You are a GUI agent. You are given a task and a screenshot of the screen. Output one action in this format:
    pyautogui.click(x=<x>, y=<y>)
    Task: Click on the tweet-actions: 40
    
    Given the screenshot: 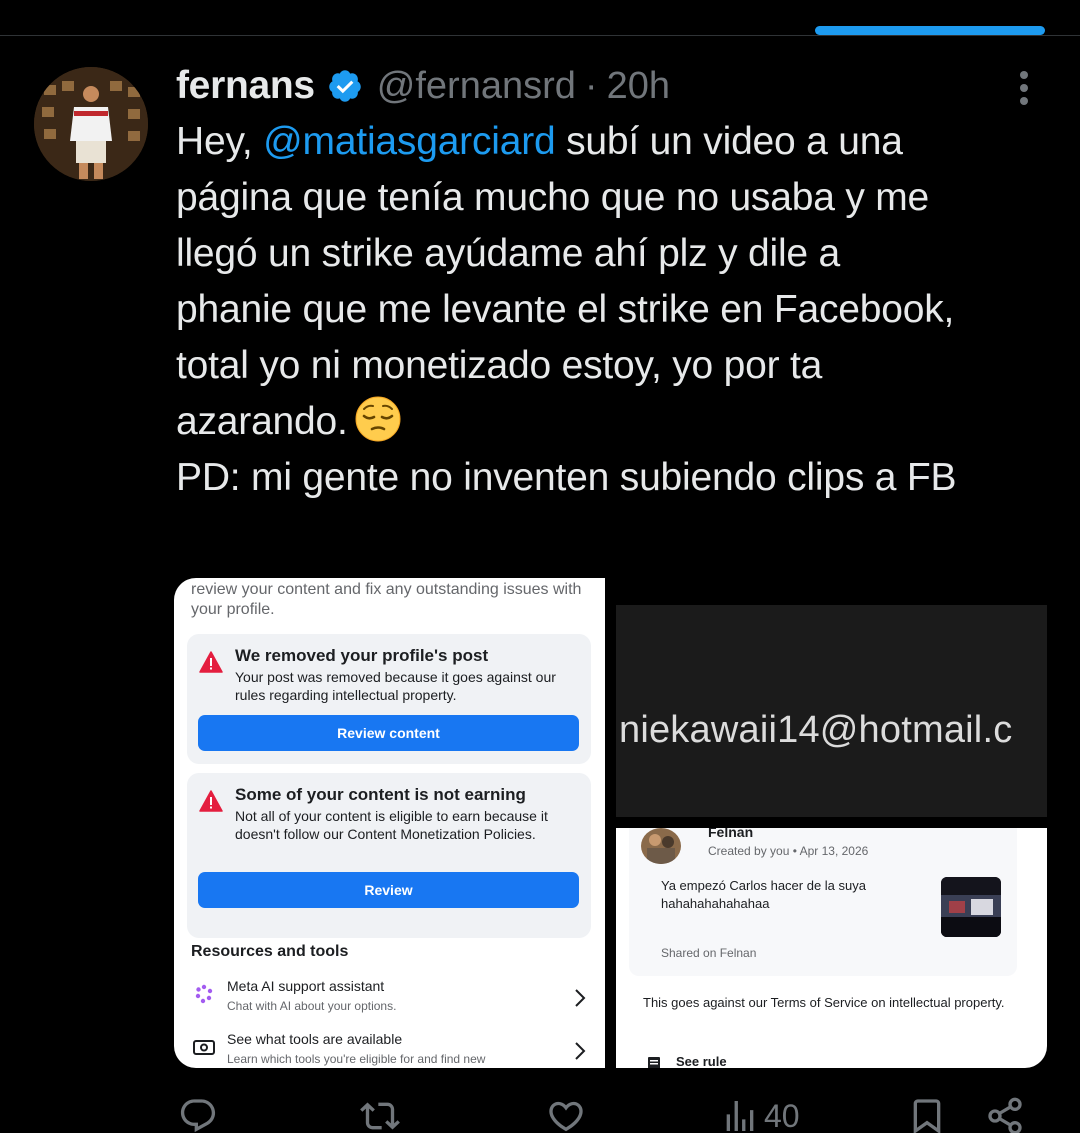 What is the action you would take?
    pyautogui.click(x=540, y=1114)
    